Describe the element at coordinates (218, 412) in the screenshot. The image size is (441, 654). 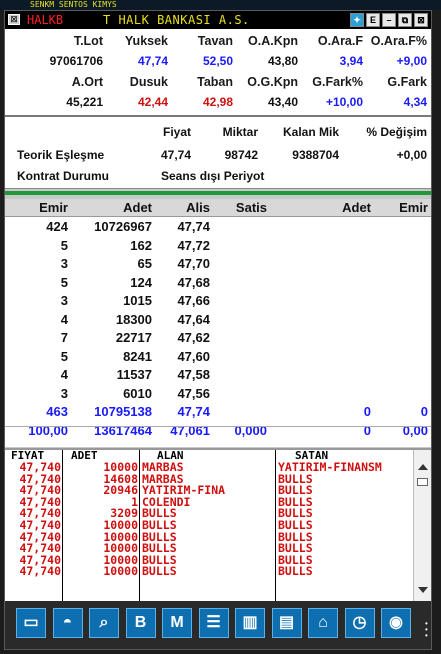
I see `depth-total-row: 463 10795138 47,74 0 0` at that location.